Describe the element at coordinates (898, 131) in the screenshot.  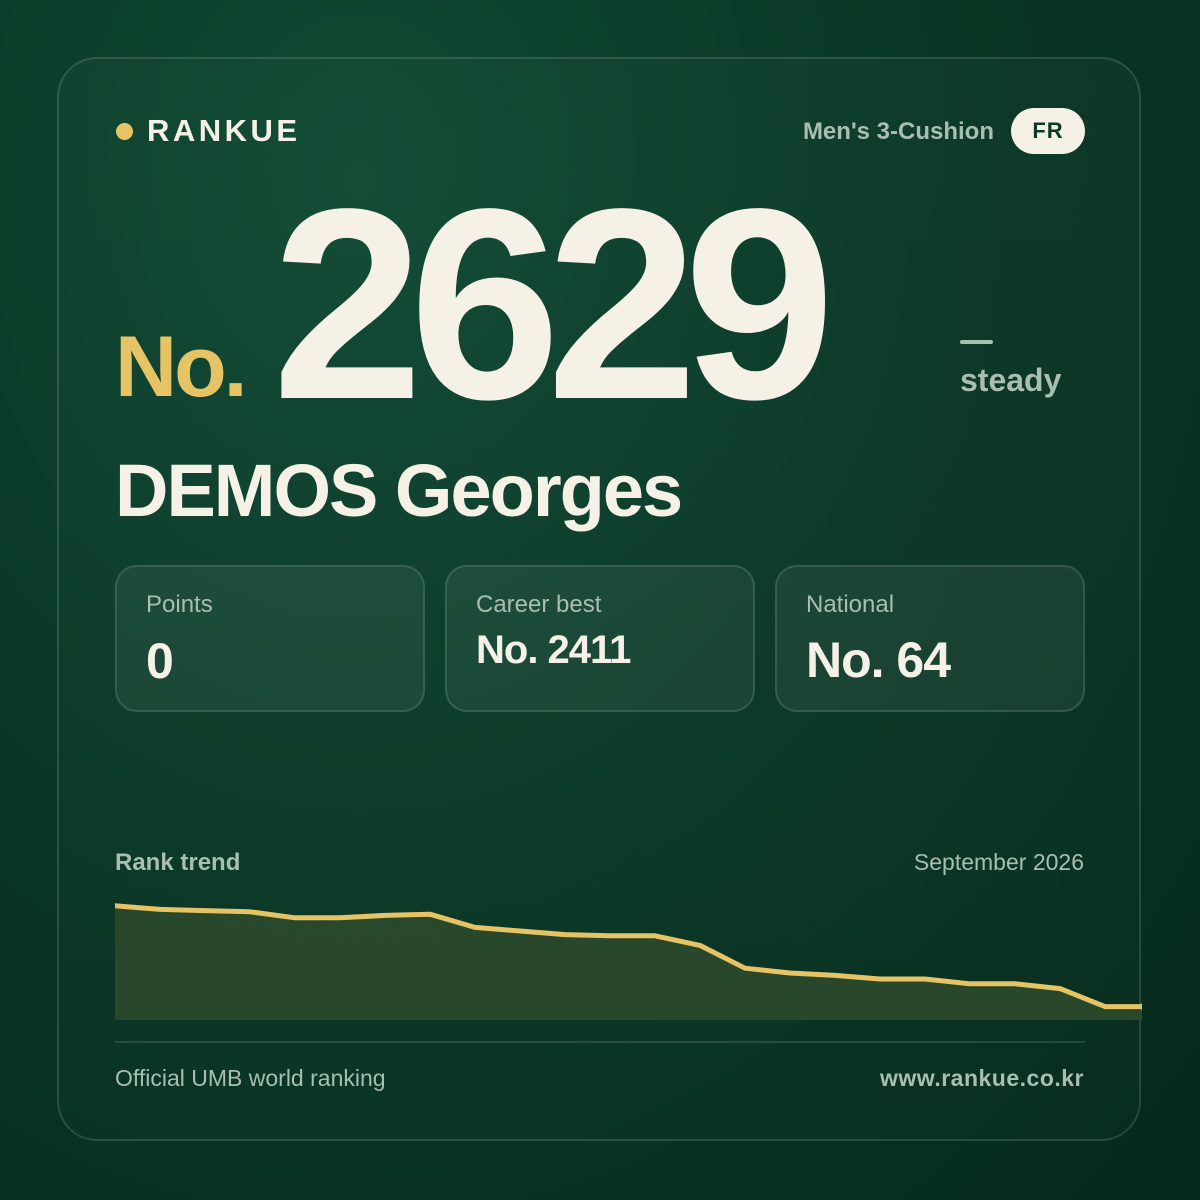
I see `discipline-label: Men's 3-Cushion` at that location.